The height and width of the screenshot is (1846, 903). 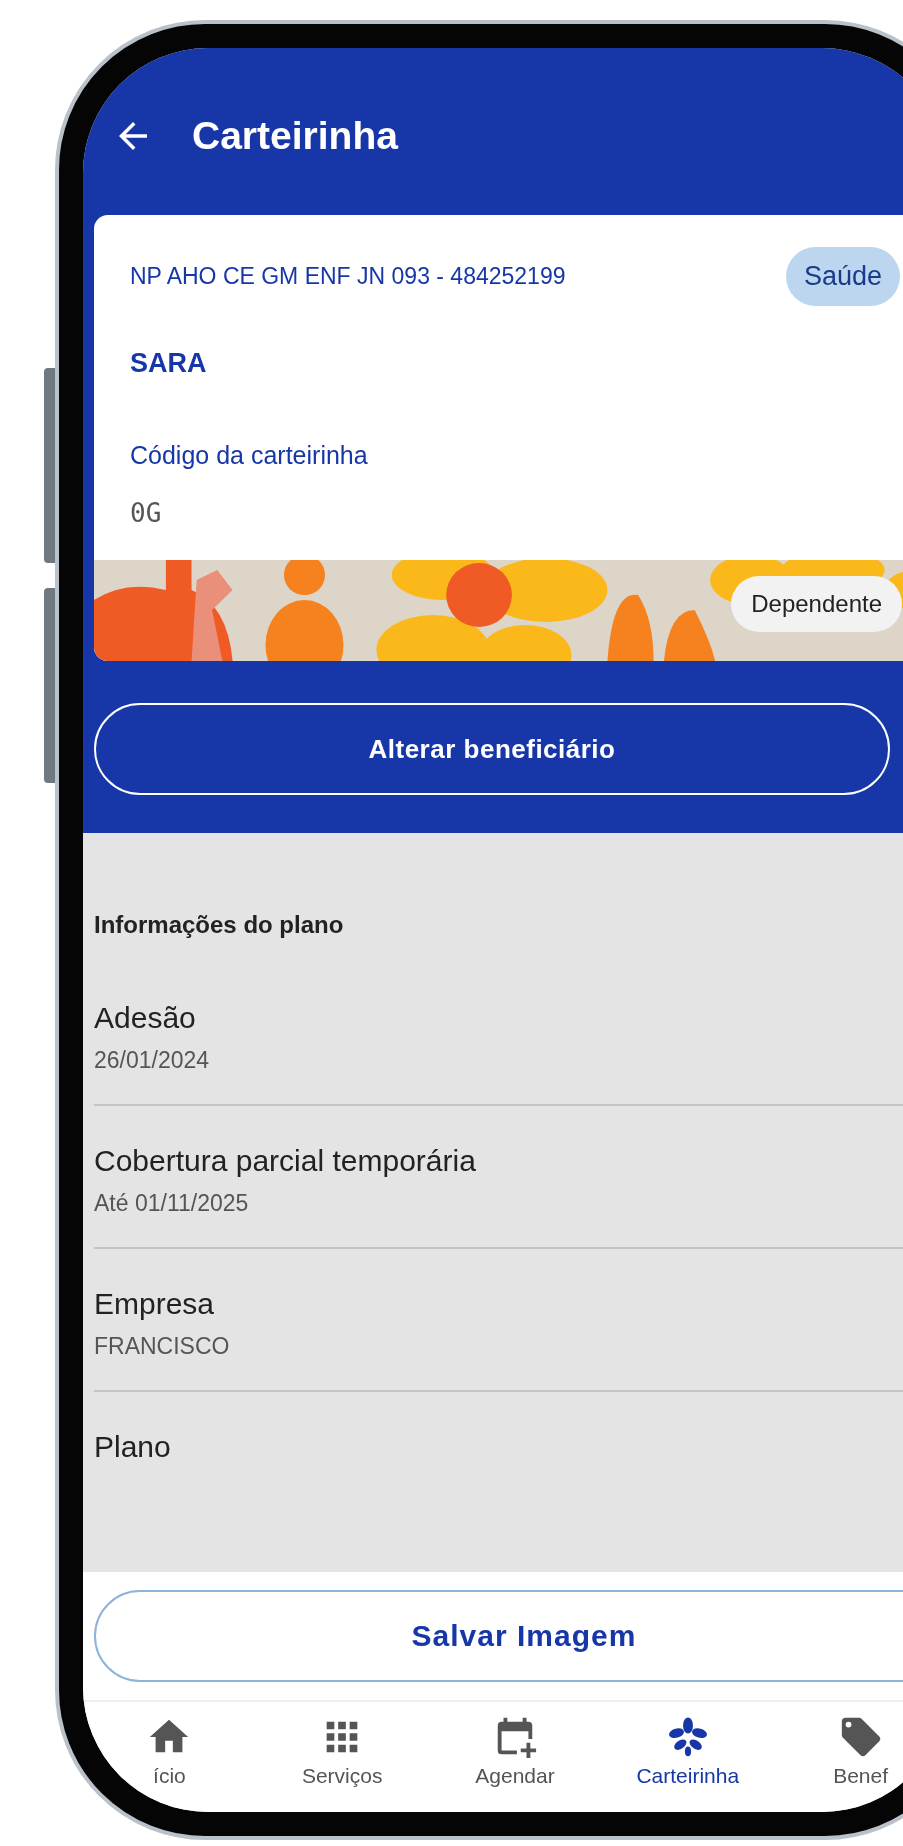 What do you see at coordinates (492, 749) in the screenshot?
I see `change-beneficiary-button: Alterar beneficiário` at bounding box center [492, 749].